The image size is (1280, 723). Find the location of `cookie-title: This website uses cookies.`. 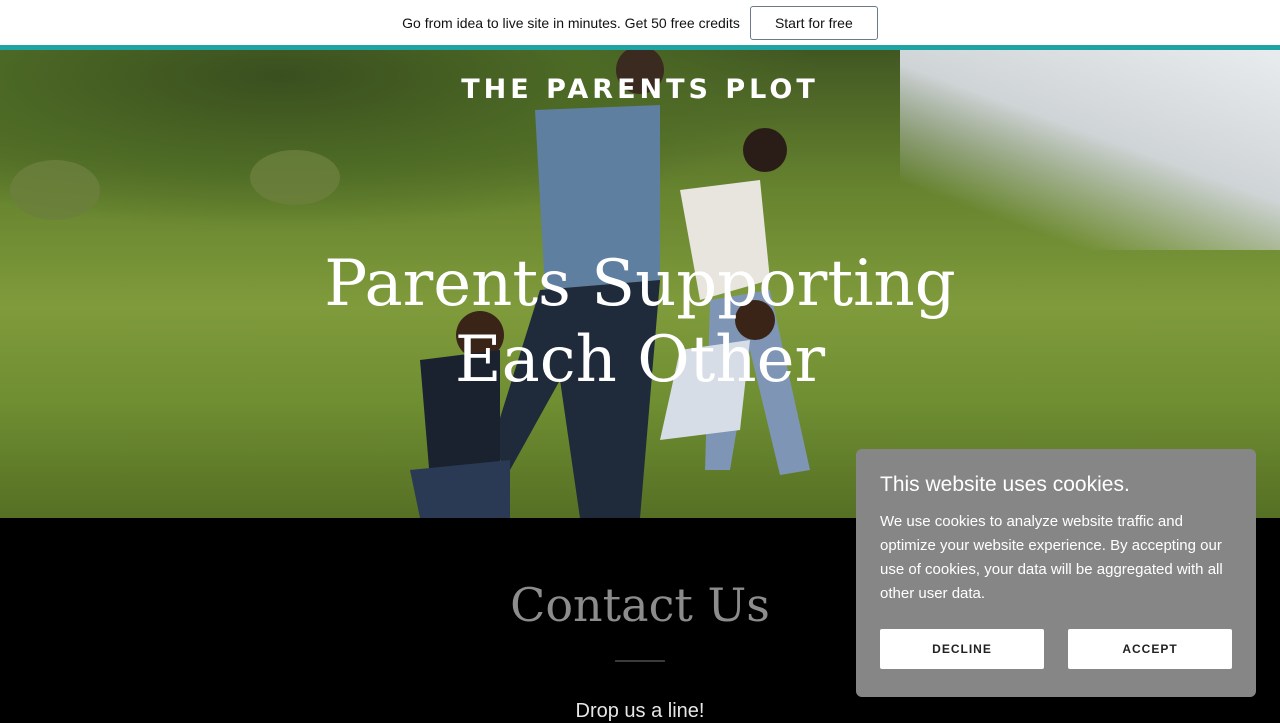

cookie-title: This website uses cookies. is located at coordinates (1005, 484).